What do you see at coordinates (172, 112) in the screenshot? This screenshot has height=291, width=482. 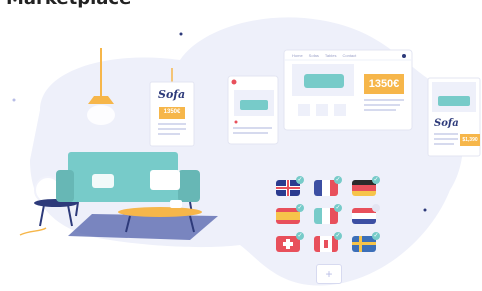 I see `price-label-small: 1350€` at bounding box center [172, 112].